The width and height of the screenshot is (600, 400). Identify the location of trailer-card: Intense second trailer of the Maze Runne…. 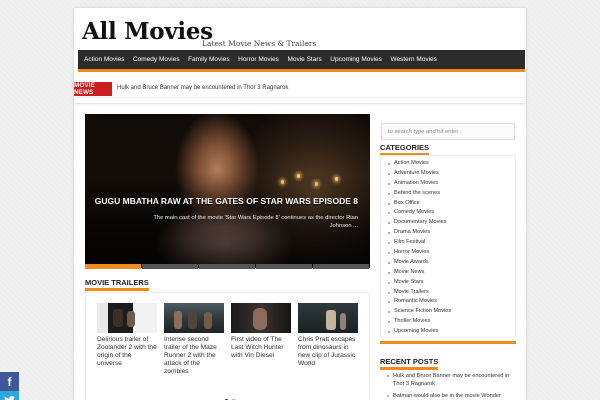
(194, 339).